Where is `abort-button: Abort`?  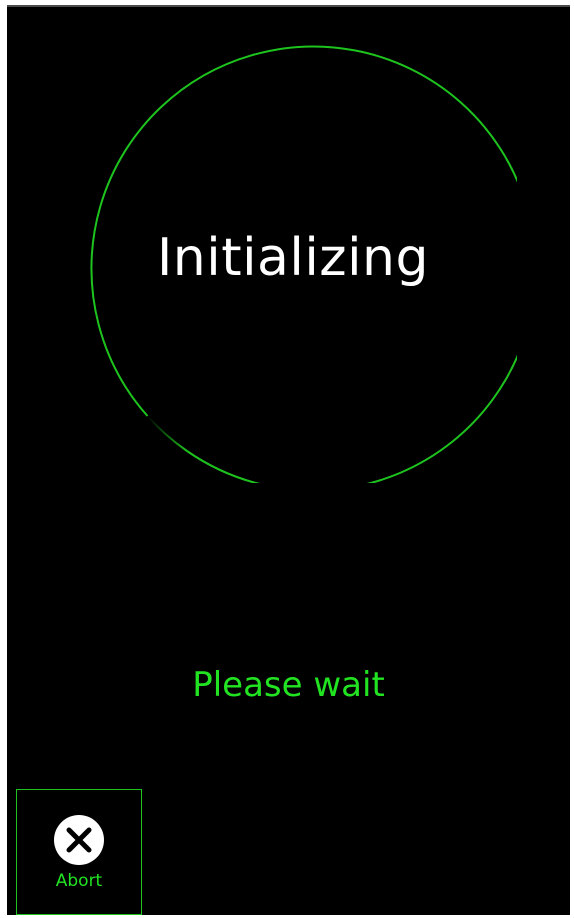 abort-button: Abort is located at coordinates (79, 852).